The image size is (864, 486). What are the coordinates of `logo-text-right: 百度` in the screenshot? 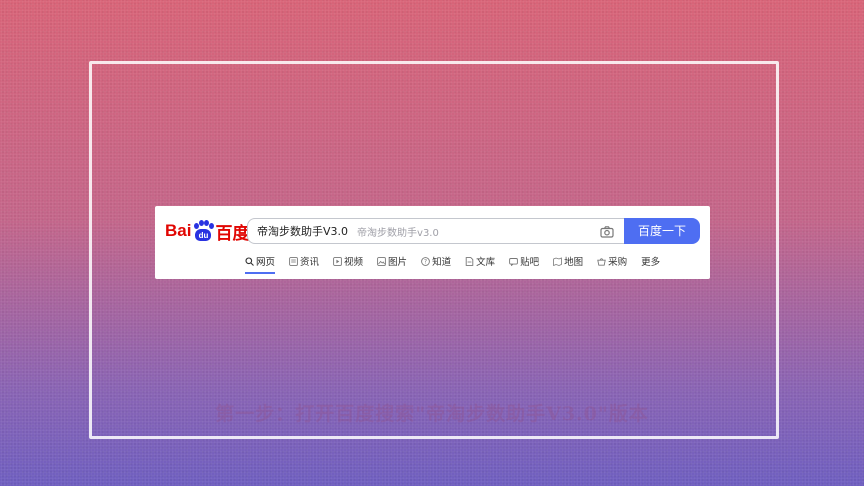 It's located at (232, 233).